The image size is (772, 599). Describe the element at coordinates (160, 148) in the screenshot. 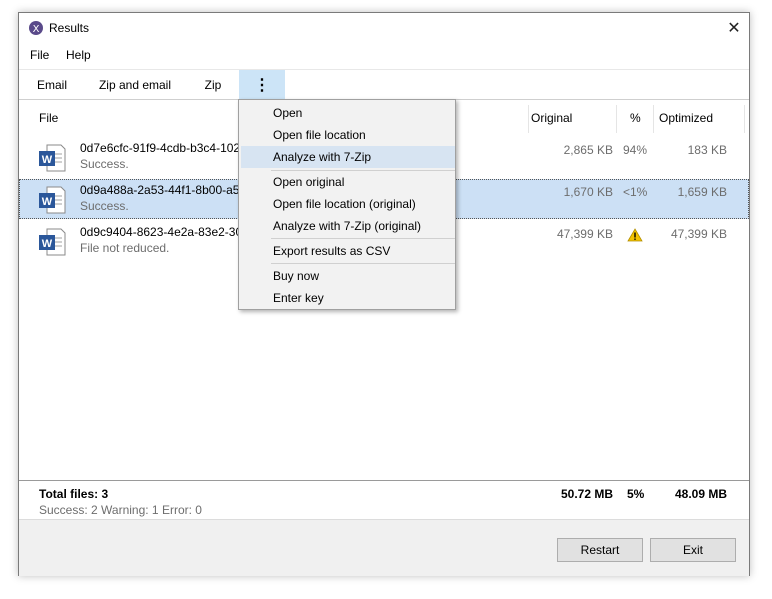

I see `file-name: 0d7e6cfc-91f9-4cdb-b3c4-102` at that location.